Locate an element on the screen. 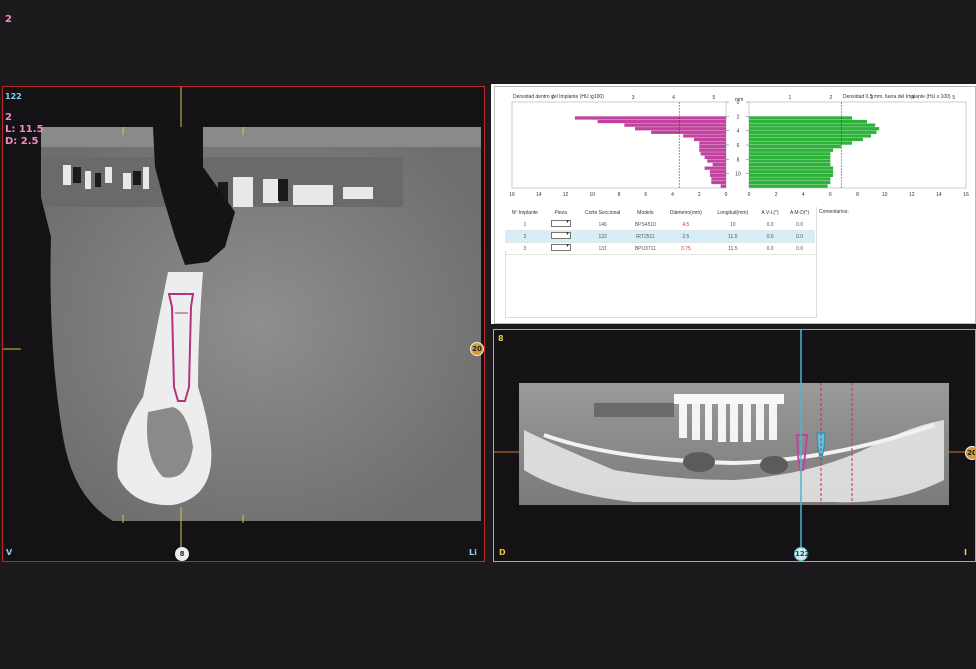 The image size is (976, 669). cell-modelo: BPS4510 is located at coordinates (645, 225).